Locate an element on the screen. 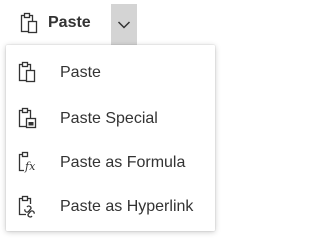  menu-item-label: Paste as Hyperlink is located at coordinates (127, 206).